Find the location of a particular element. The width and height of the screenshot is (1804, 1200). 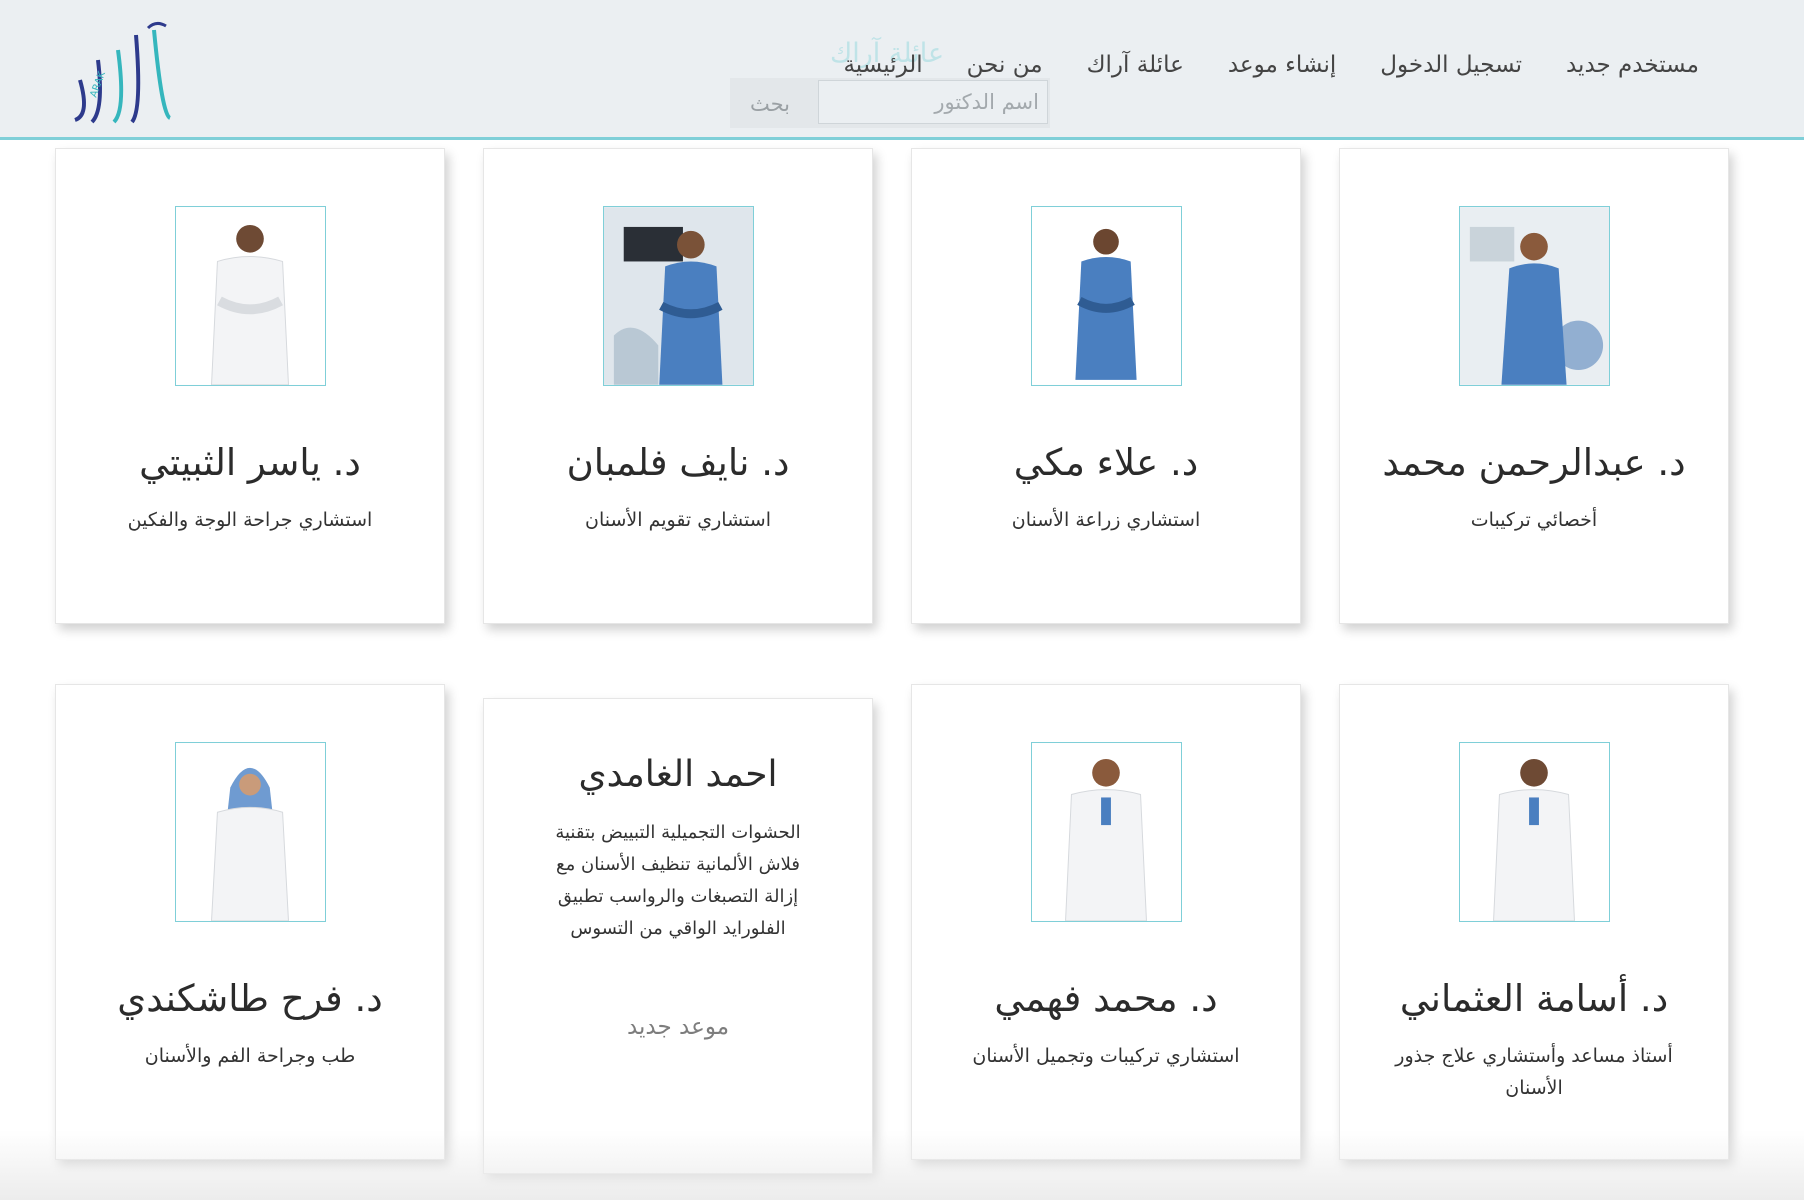

doctor-card: د. علاء مكي استشاري زراعة الأسنان is located at coordinates (1106, 386).